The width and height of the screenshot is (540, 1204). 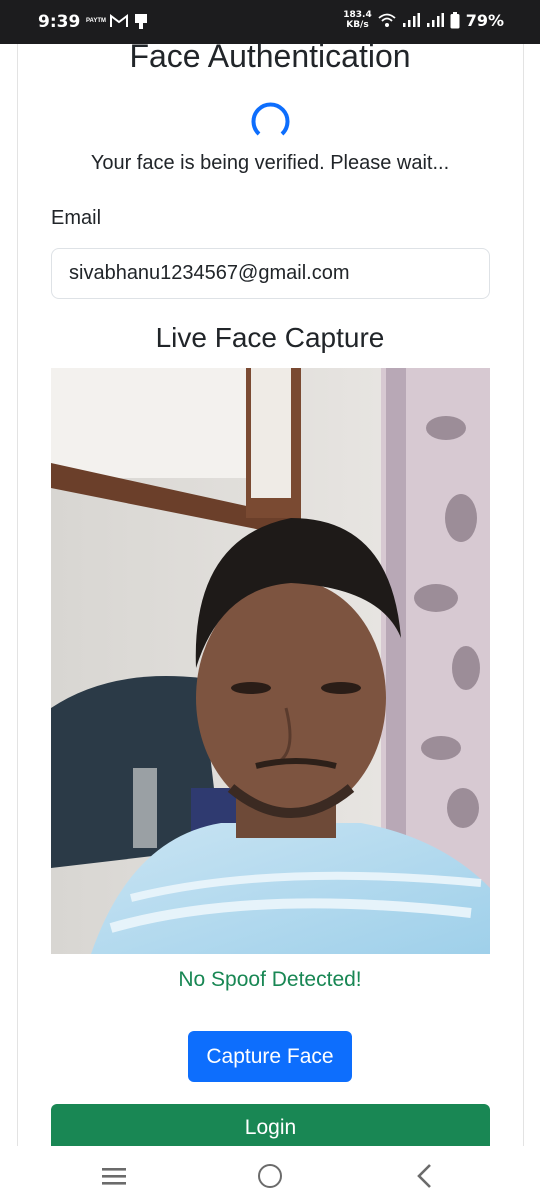 What do you see at coordinates (59, 22) in the screenshot?
I see `status-time: 9:39` at bounding box center [59, 22].